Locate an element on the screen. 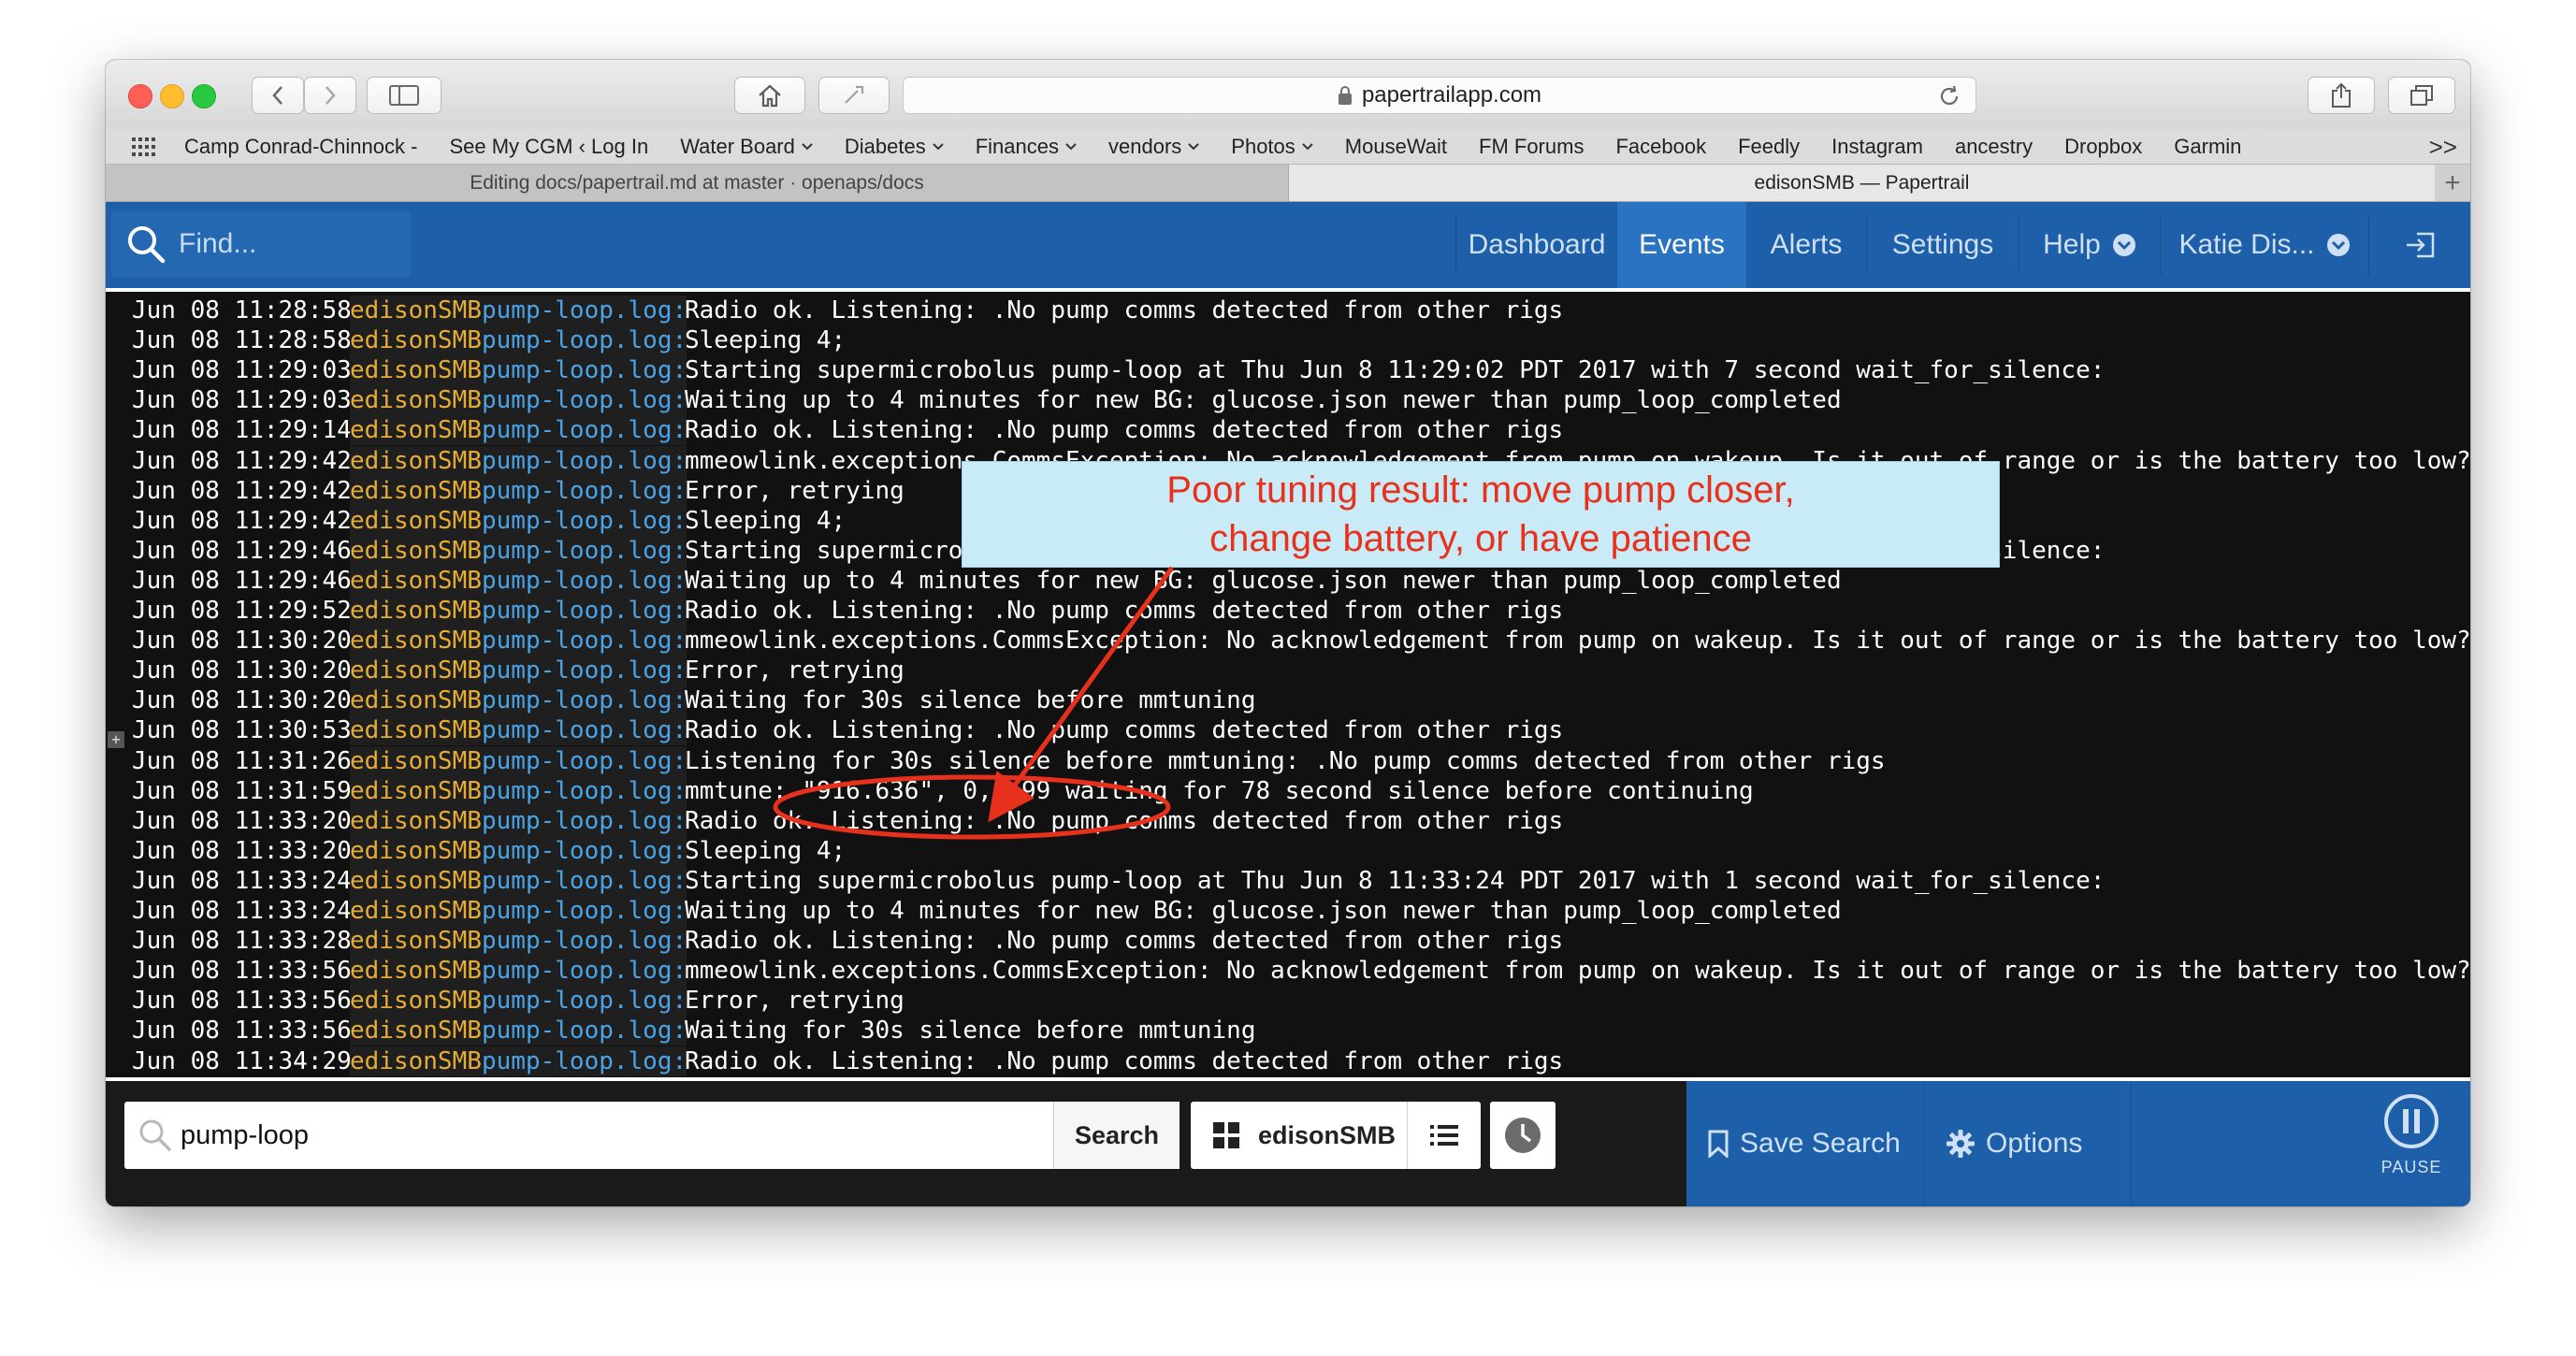 The height and width of the screenshot is (1356, 2576). grid-icon is located at coordinates (144, 146).